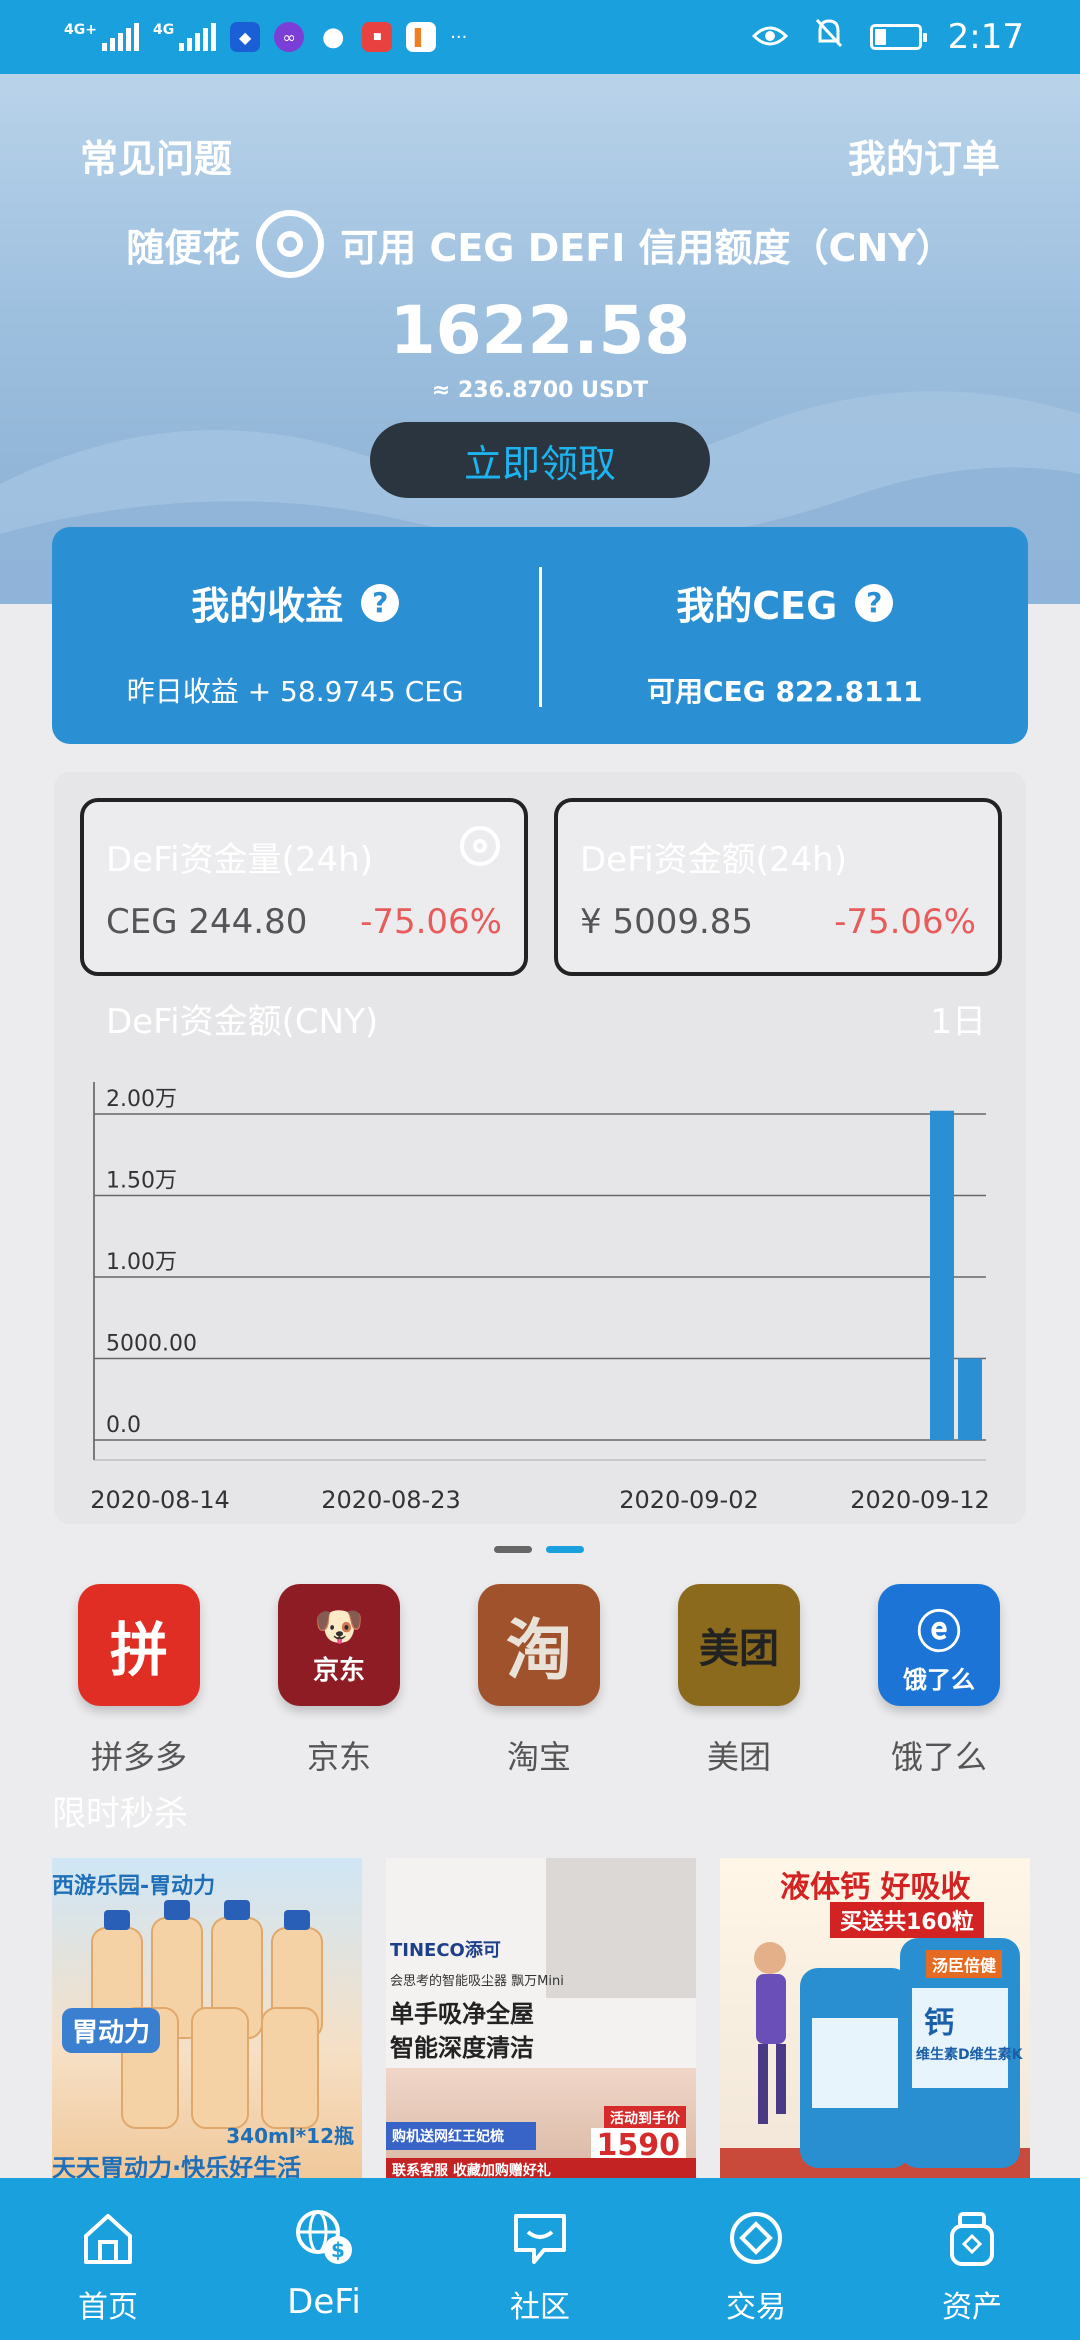 The height and width of the screenshot is (2340, 1080). What do you see at coordinates (541, 2168) in the screenshot?
I see `product-2-footer: 联系客服 收藏加购赠好礼` at bounding box center [541, 2168].